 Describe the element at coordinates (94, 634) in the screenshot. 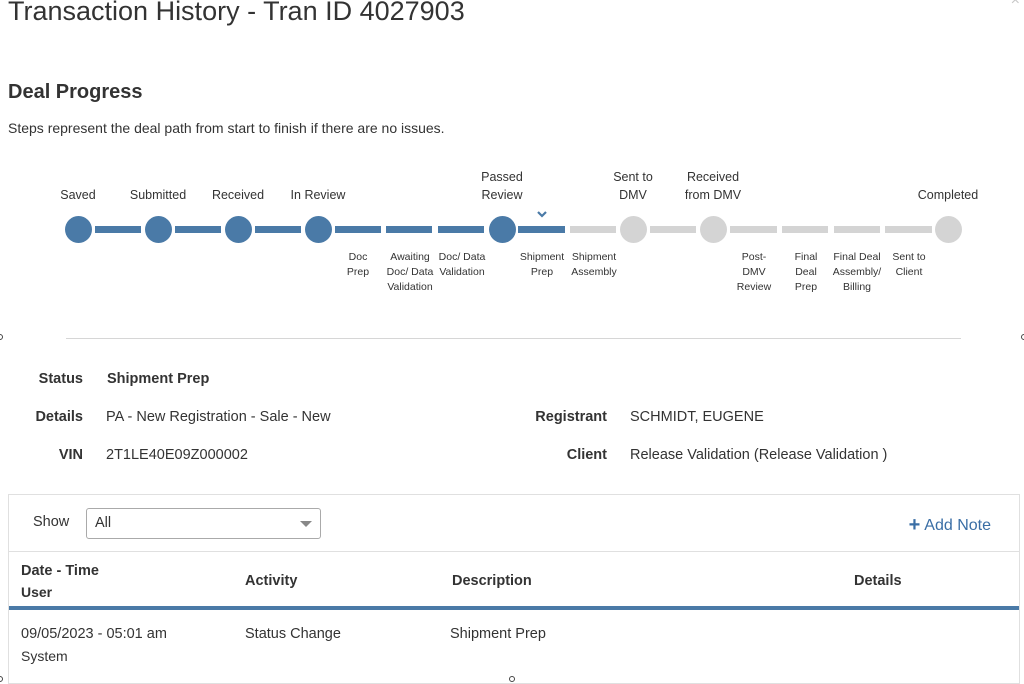

I see `row-datetime: 09/05/2023 - 05:01 am` at that location.